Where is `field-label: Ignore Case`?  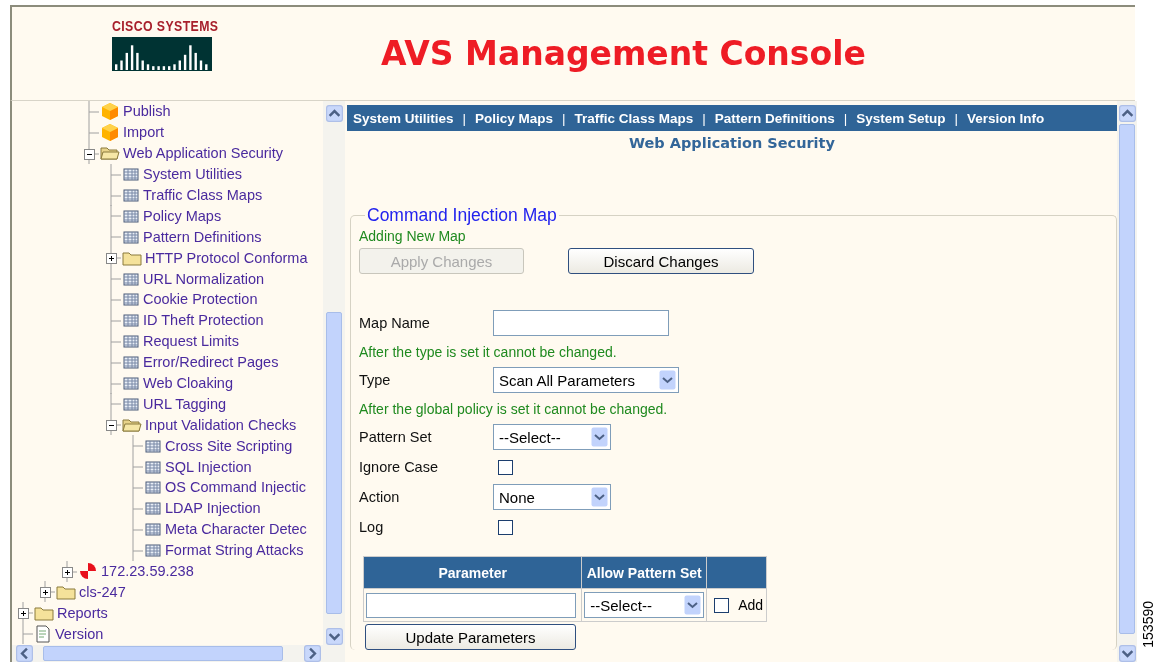
field-label: Ignore Case is located at coordinates (399, 467).